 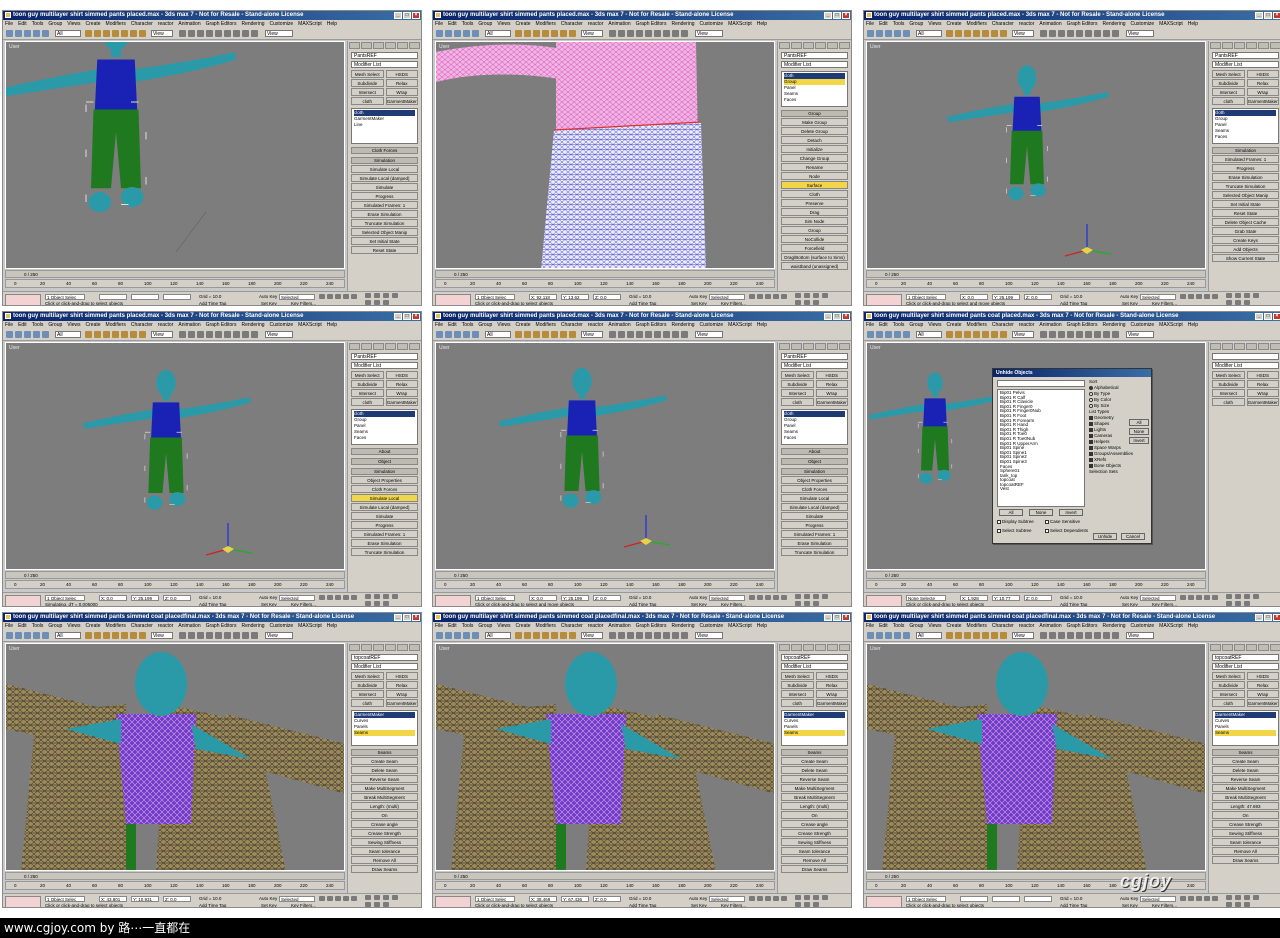 What do you see at coordinates (572, 626) in the screenshot?
I see `menu-character: Character` at bounding box center [572, 626].